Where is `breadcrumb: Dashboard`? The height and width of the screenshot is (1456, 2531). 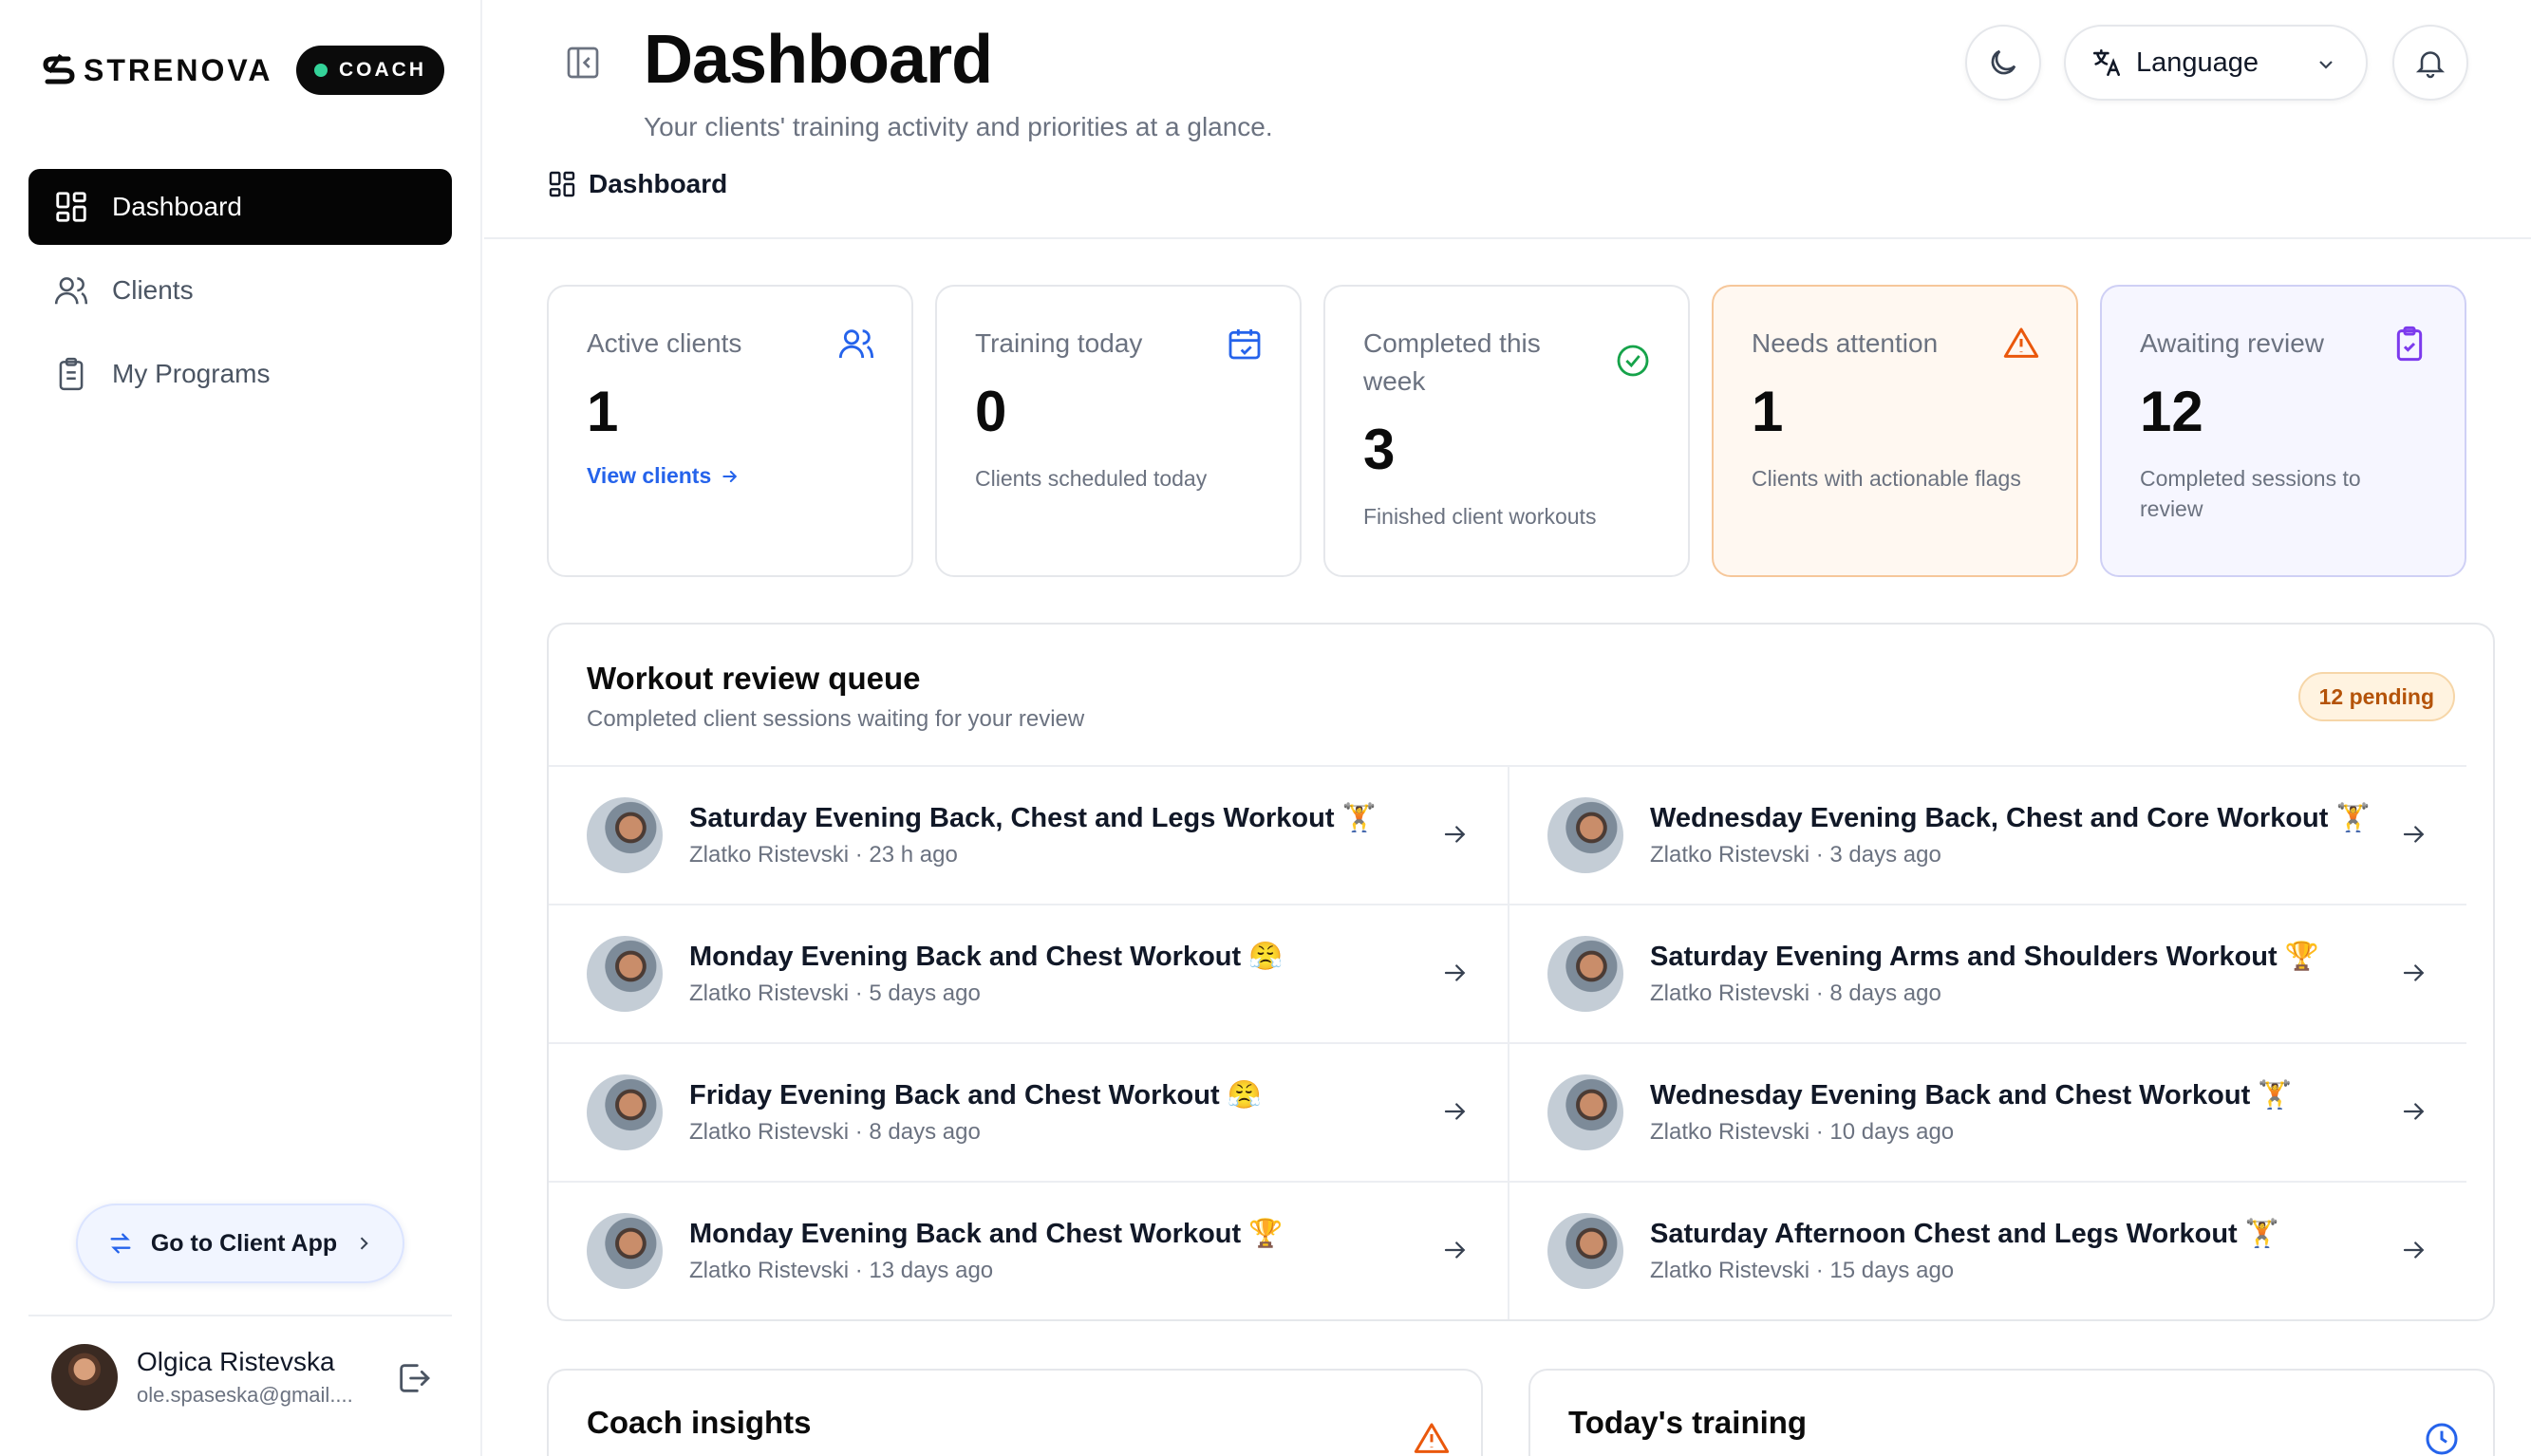 breadcrumb: Dashboard is located at coordinates (637, 184).